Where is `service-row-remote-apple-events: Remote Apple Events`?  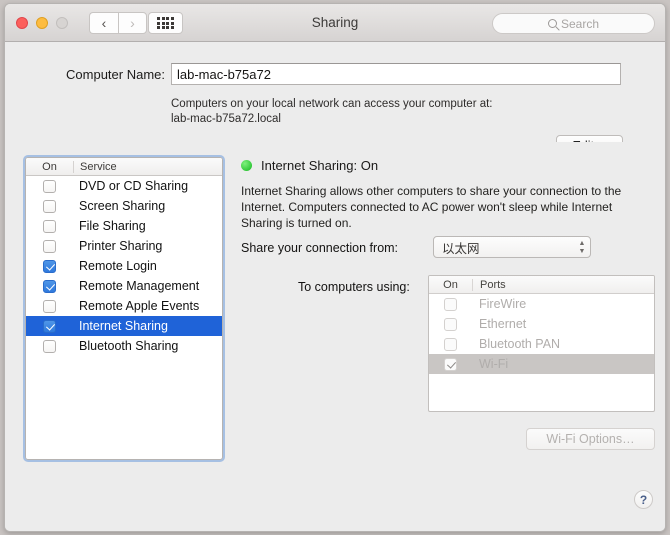 service-row-remote-apple-events: Remote Apple Events is located at coordinates (124, 306).